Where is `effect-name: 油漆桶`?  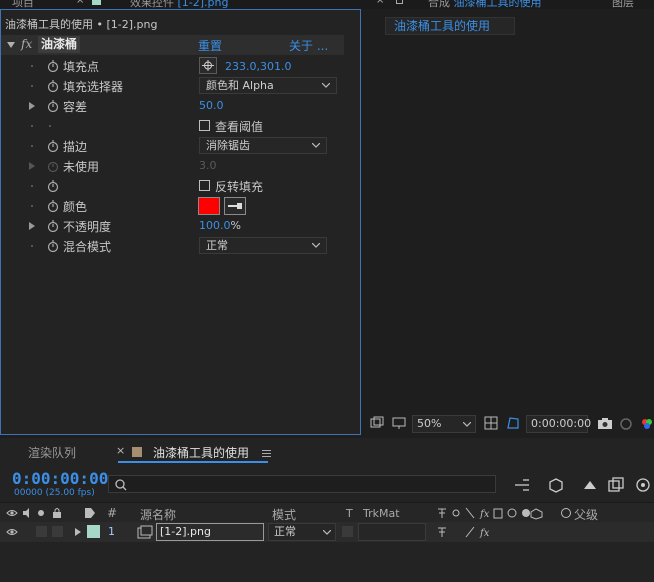 effect-name: 油漆桶 is located at coordinates (59, 44).